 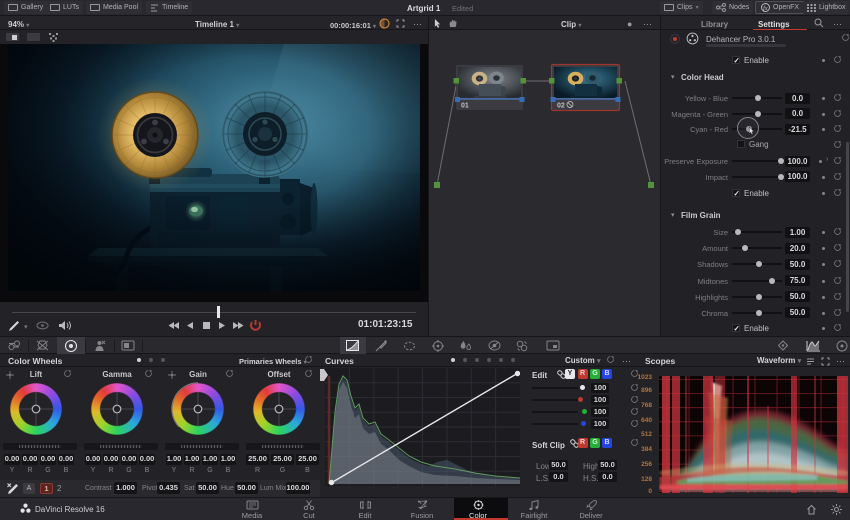 I want to click on svg-text: fx, so click(x=765, y=8).